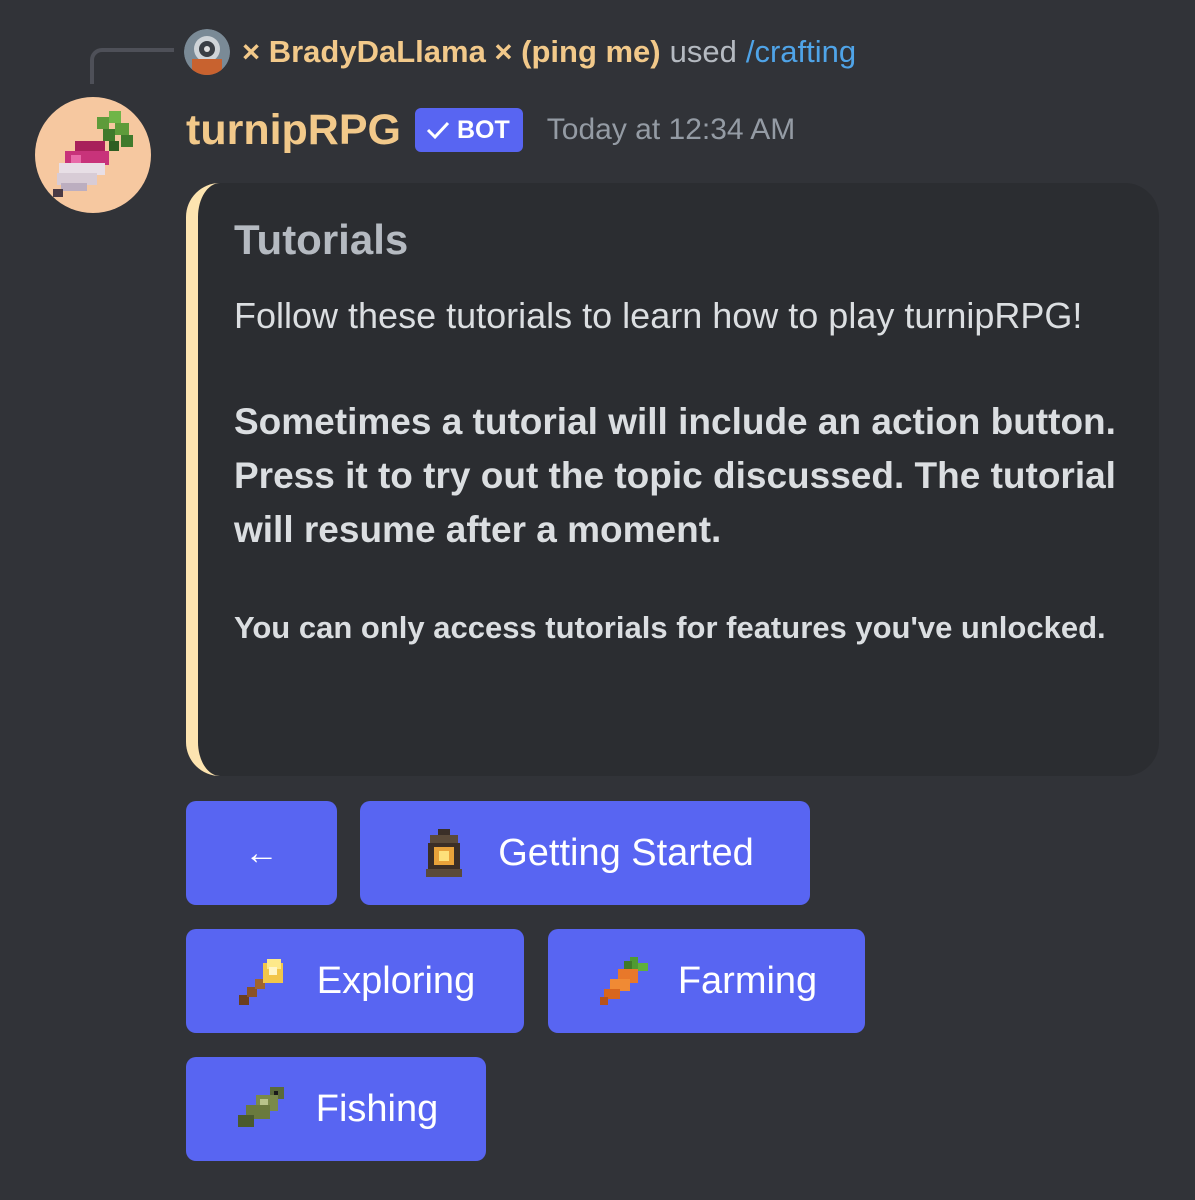 Image resolution: width=1195 pixels, height=1200 pixels. I want to click on turnip-avatar-icon, so click(93, 154).